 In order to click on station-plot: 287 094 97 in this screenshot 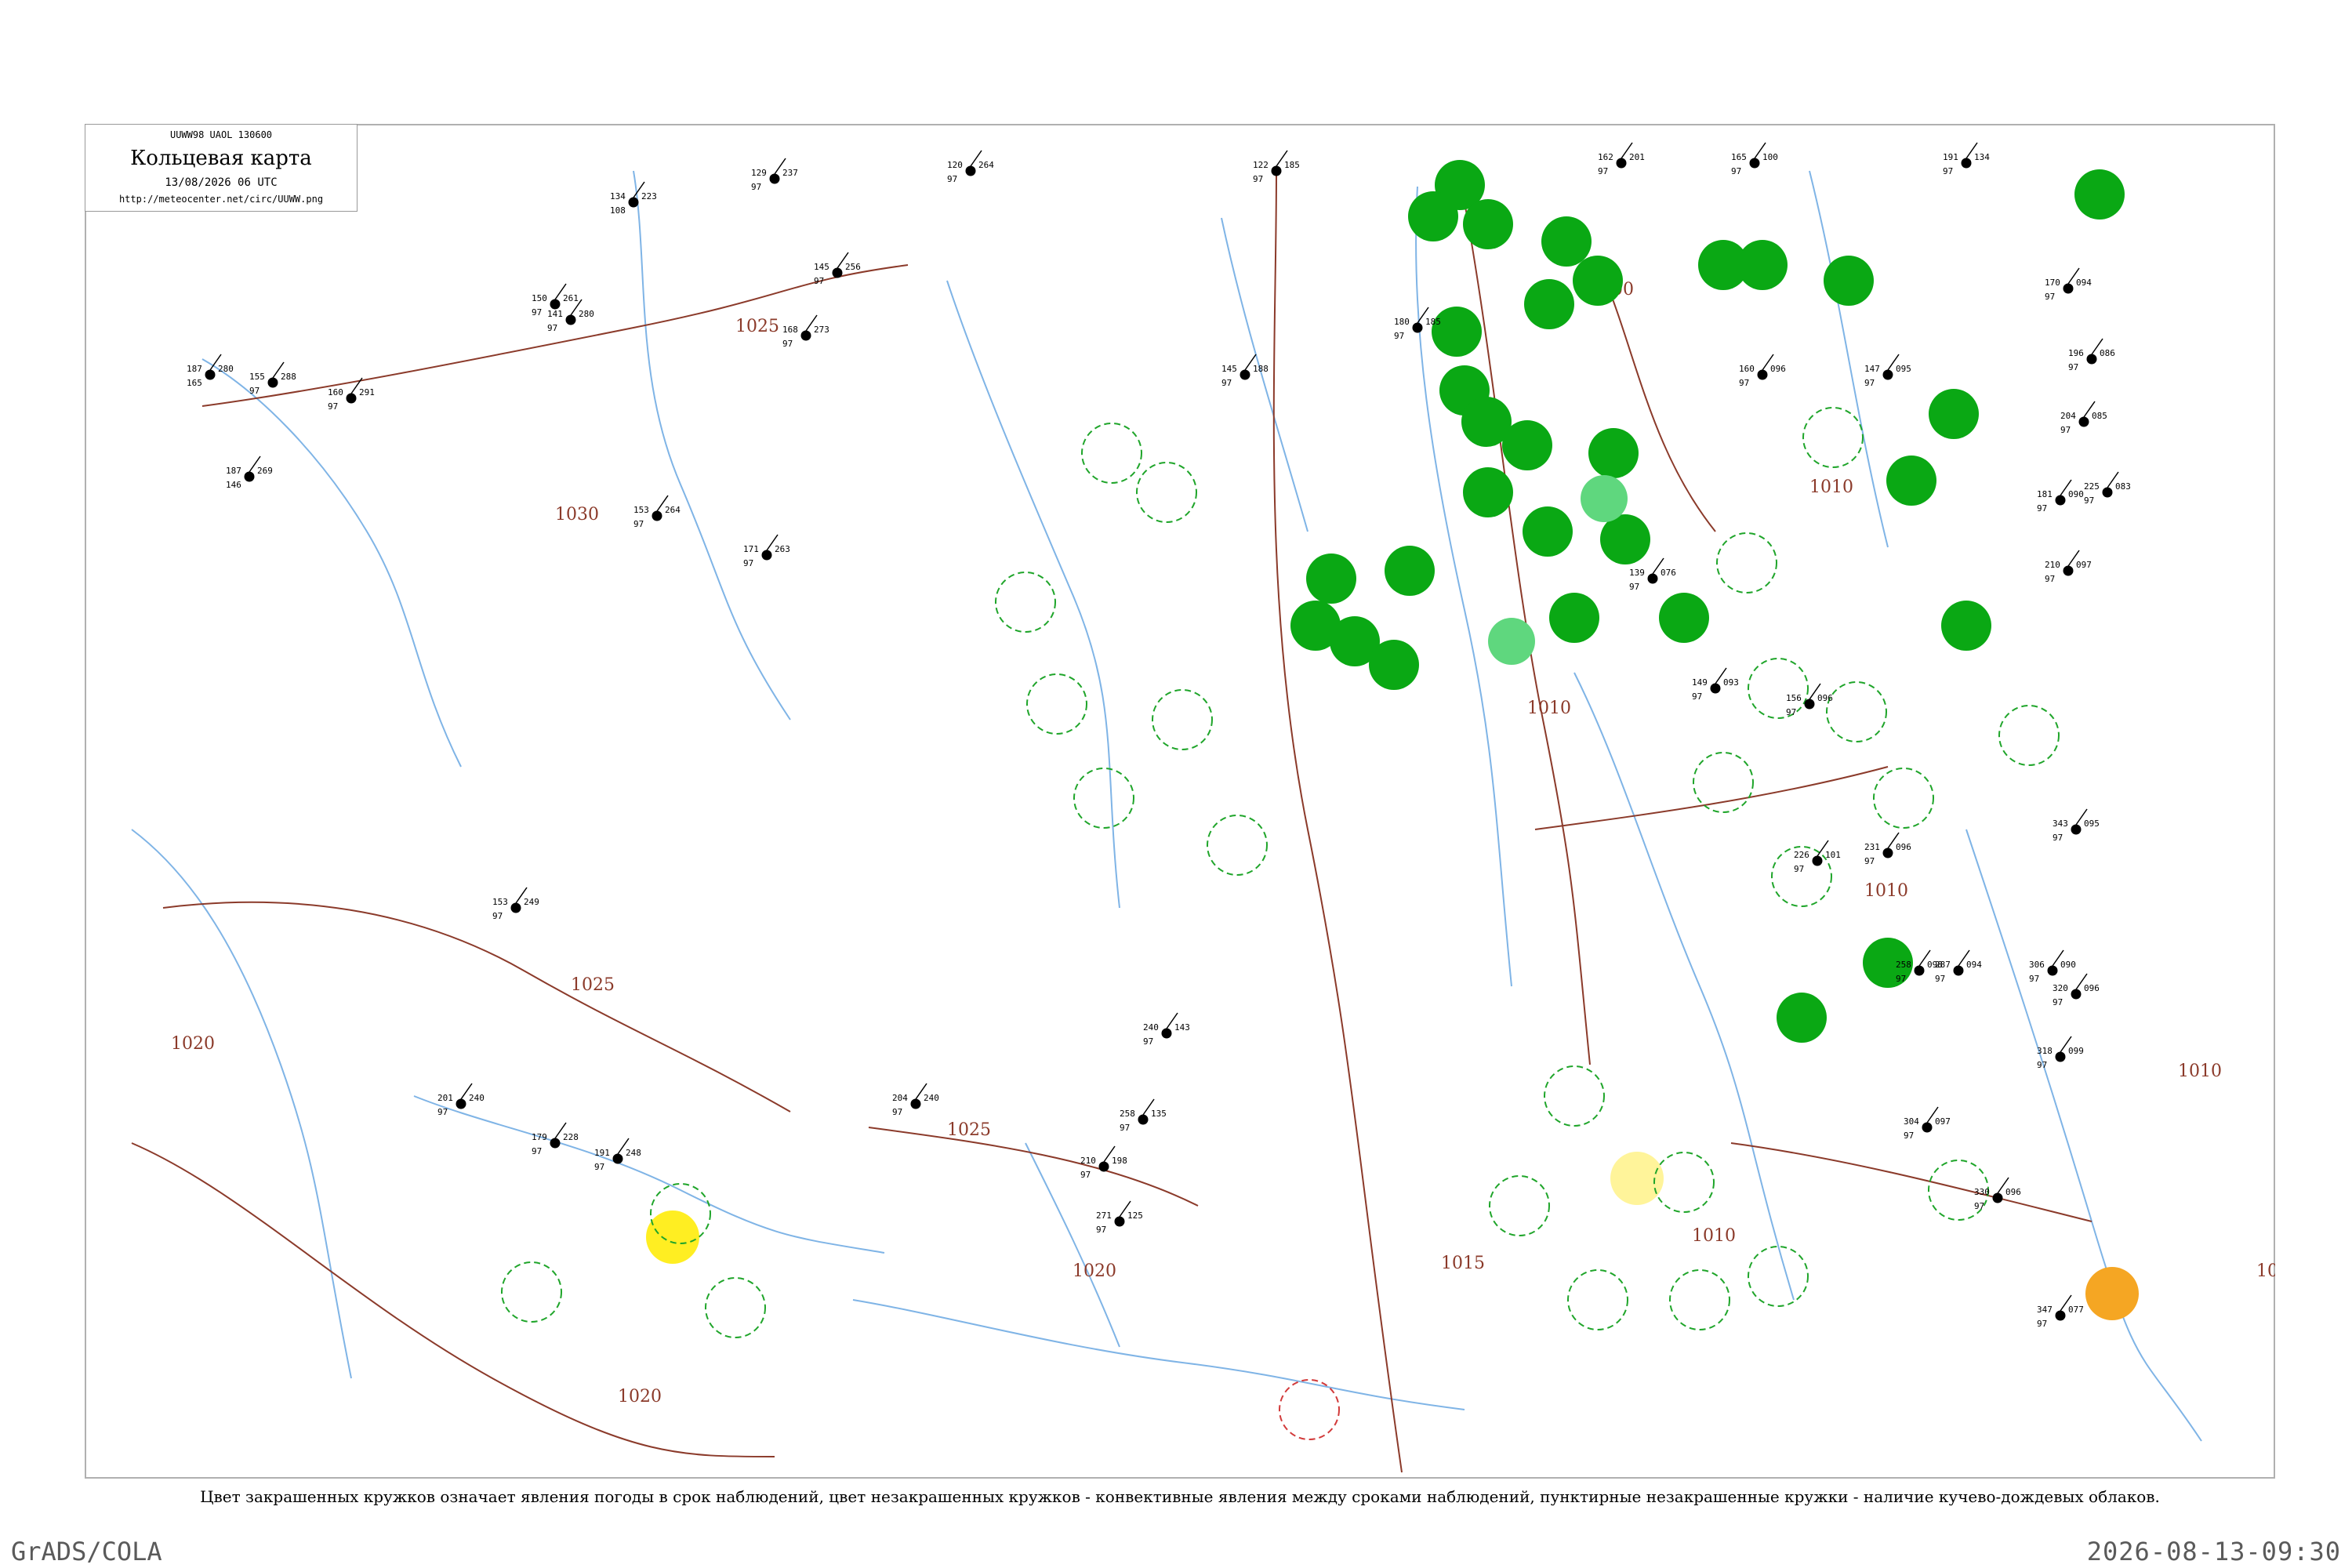, I will do `click(1958, 966)`.